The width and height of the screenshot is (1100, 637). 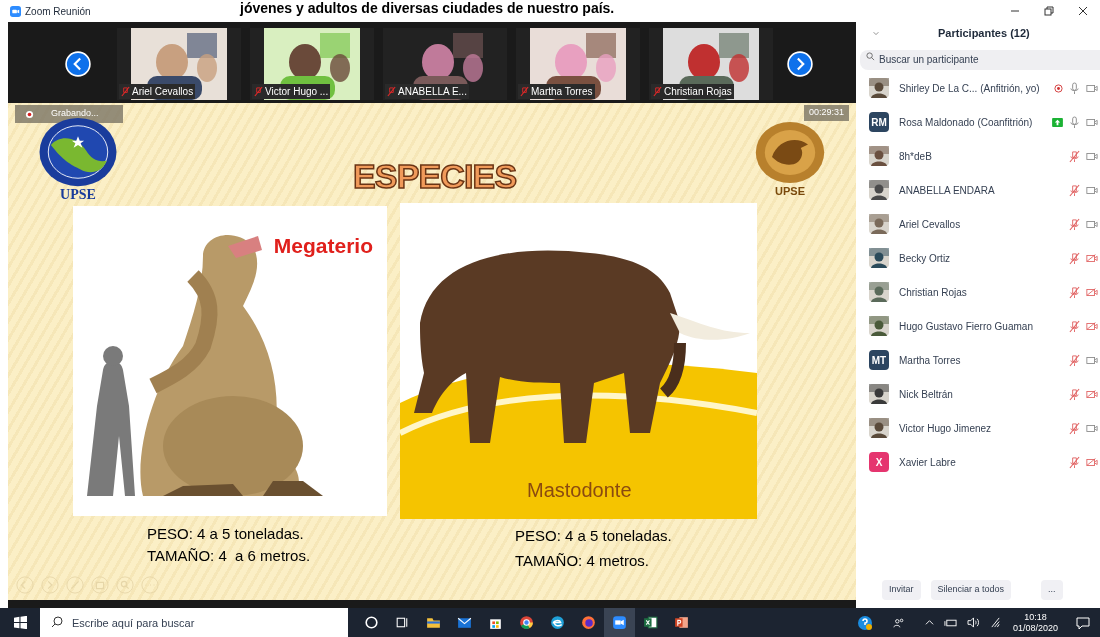 I want to click on volume-icon, so click(x=973, y=622).